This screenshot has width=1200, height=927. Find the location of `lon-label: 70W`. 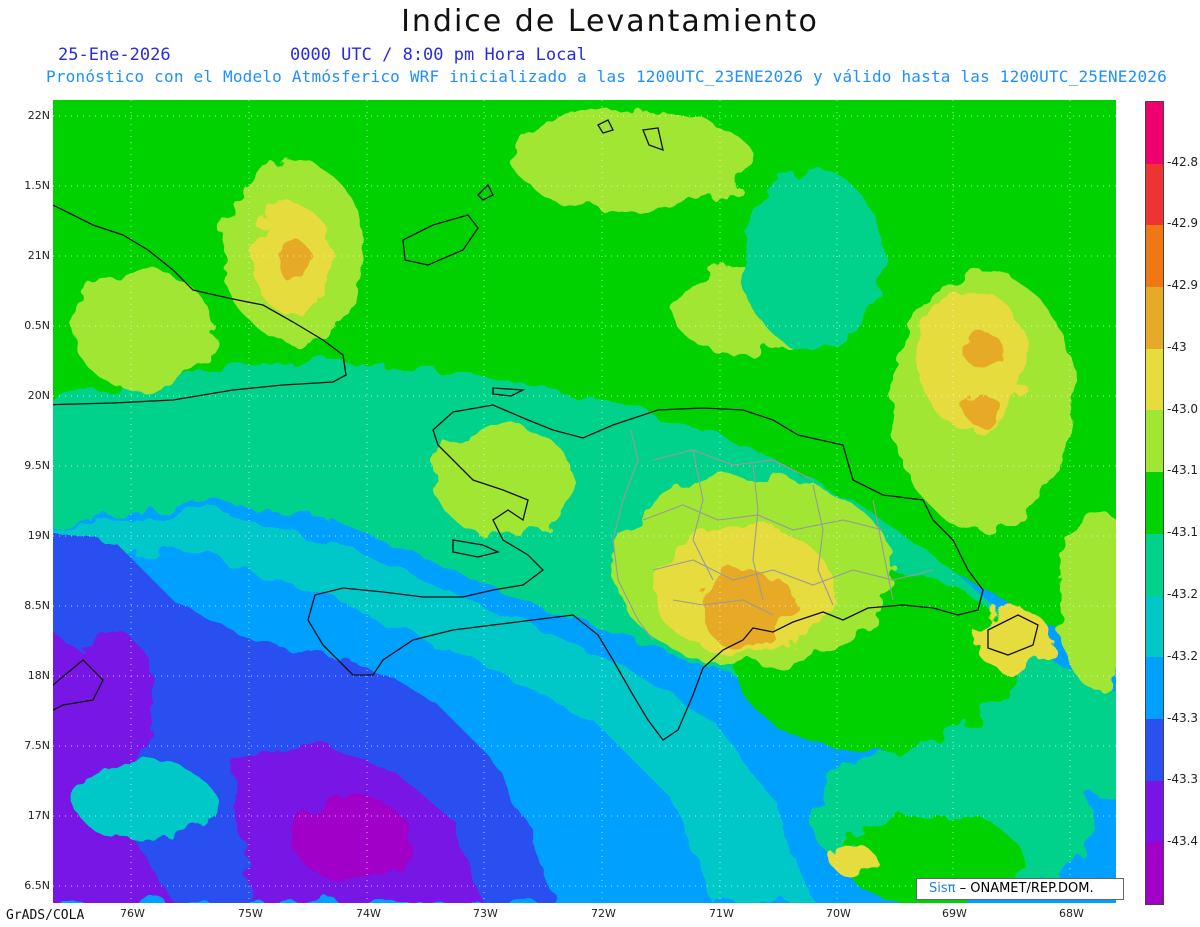

lon-label: 70W is located at coordinates (838, 913).